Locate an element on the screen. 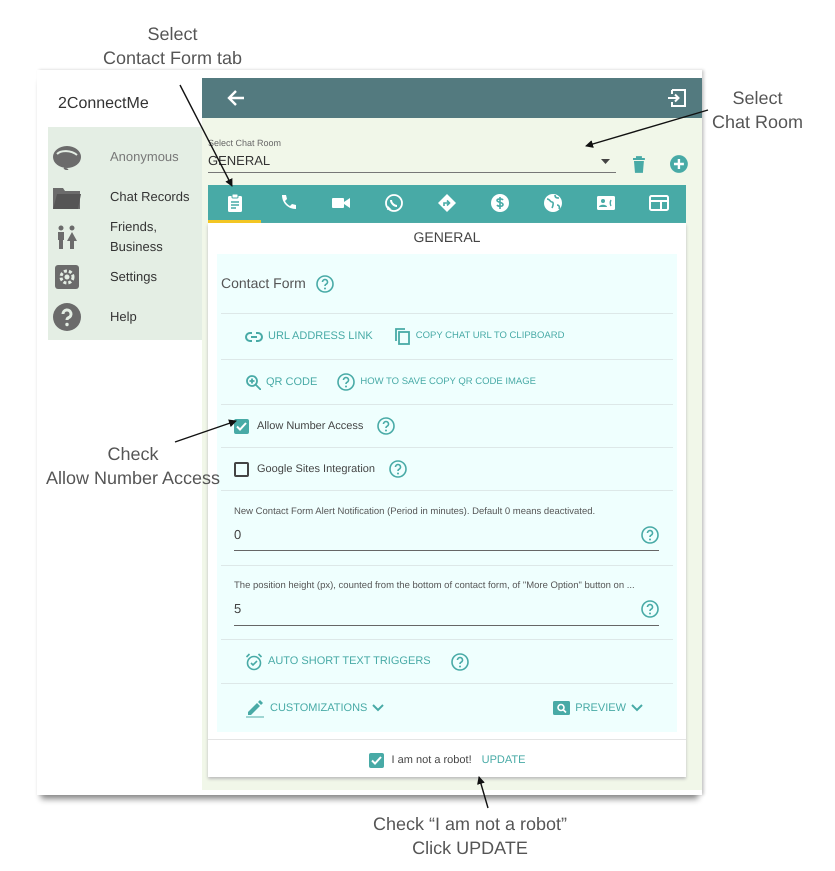 Image resolution: width=835 pixels, height=871 pixels. annotation-text: Check Allow Number Access is located at coordinates (133, 466).